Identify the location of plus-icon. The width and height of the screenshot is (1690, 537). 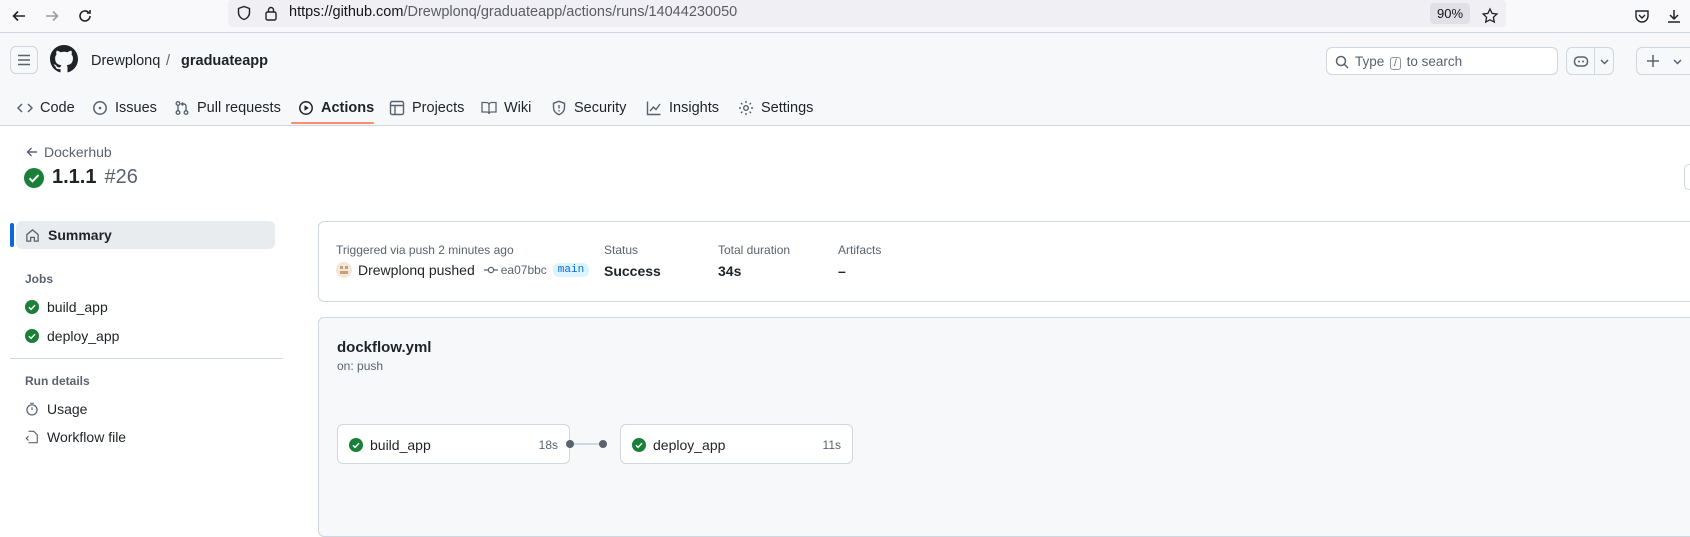
(1653, 61).